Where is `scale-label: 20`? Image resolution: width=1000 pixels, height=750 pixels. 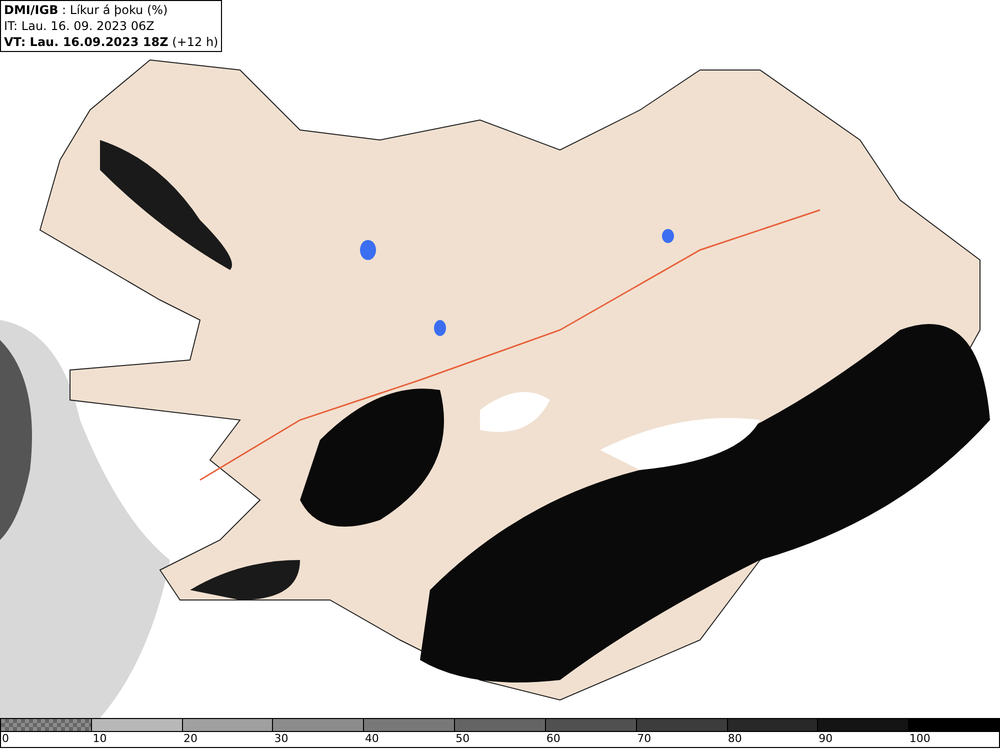 scale-label: 20 is located at coordinates (190, 739).